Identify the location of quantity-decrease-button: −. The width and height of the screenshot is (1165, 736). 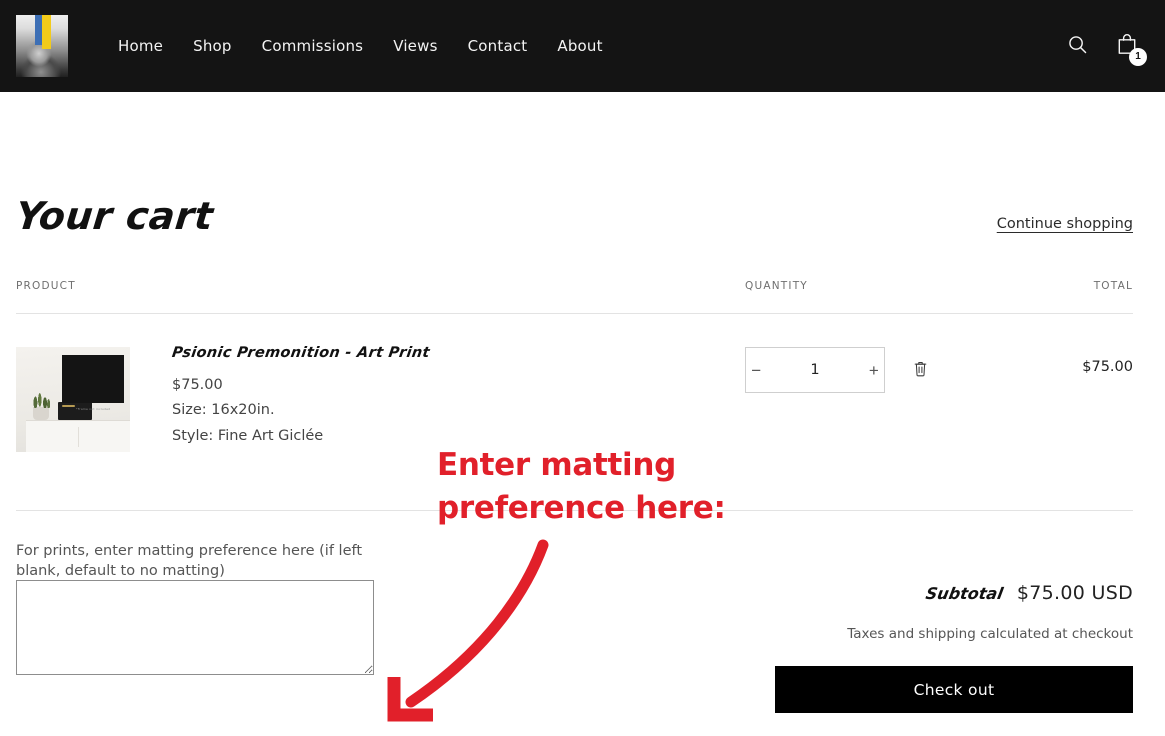
(756, 370).